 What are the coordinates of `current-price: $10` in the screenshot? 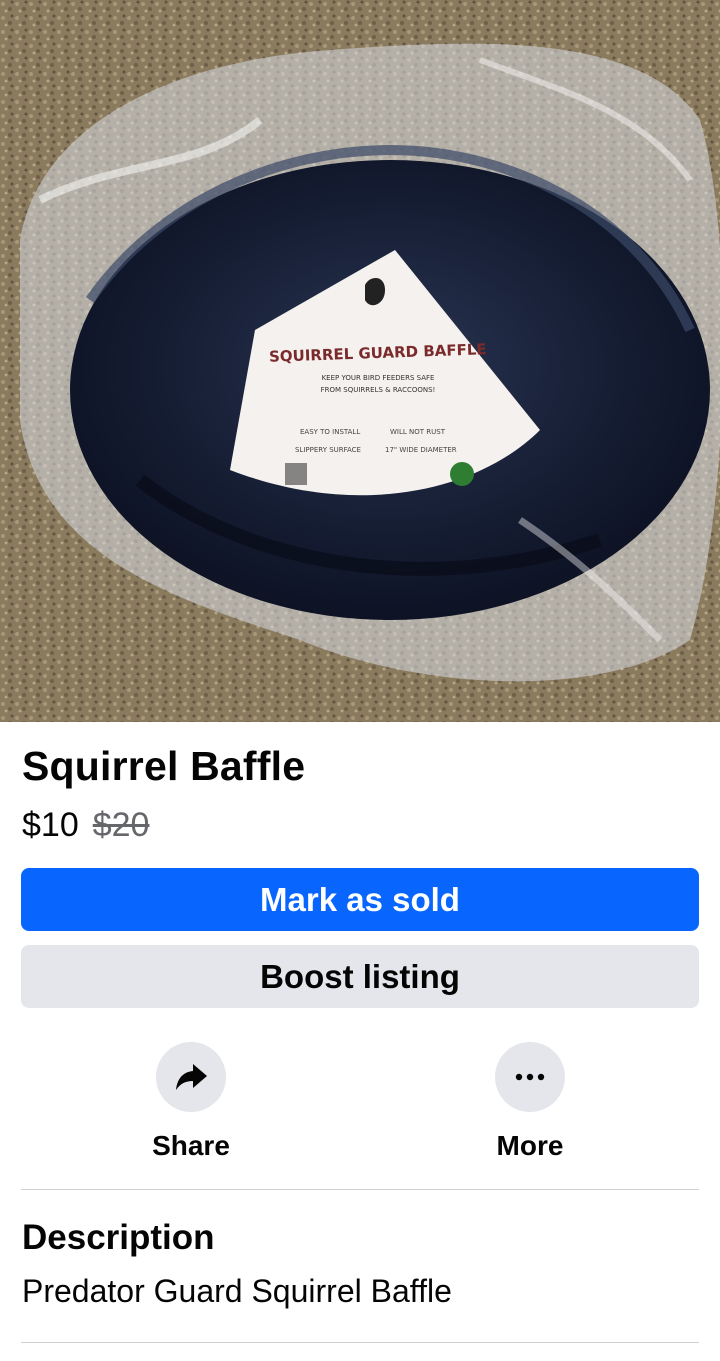 It's located at (50, 825).